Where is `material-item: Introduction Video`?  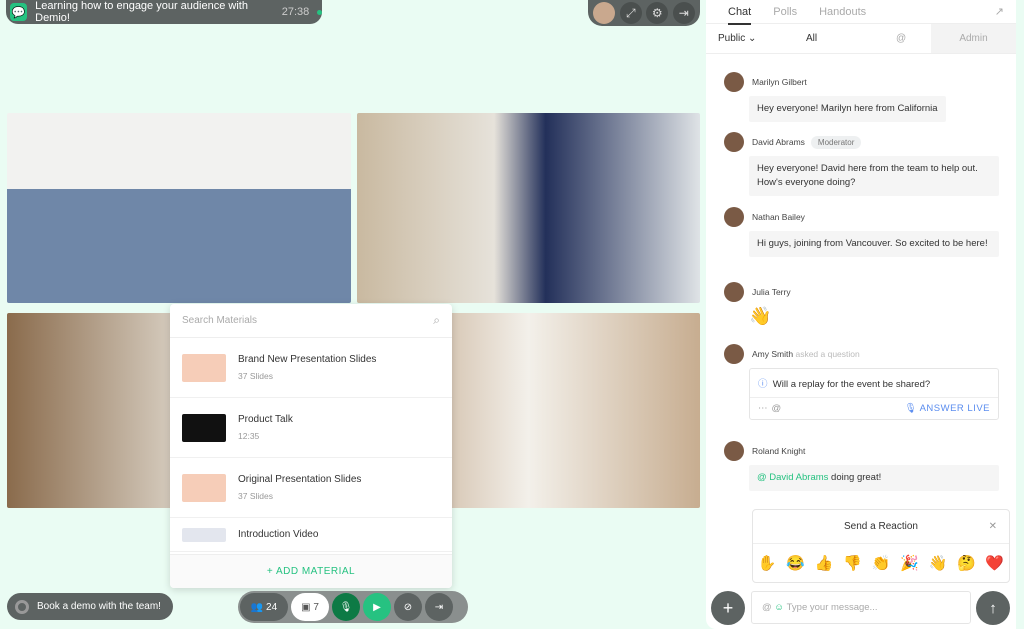
material-item: Introduction Video is located at coordinates (311, 535).